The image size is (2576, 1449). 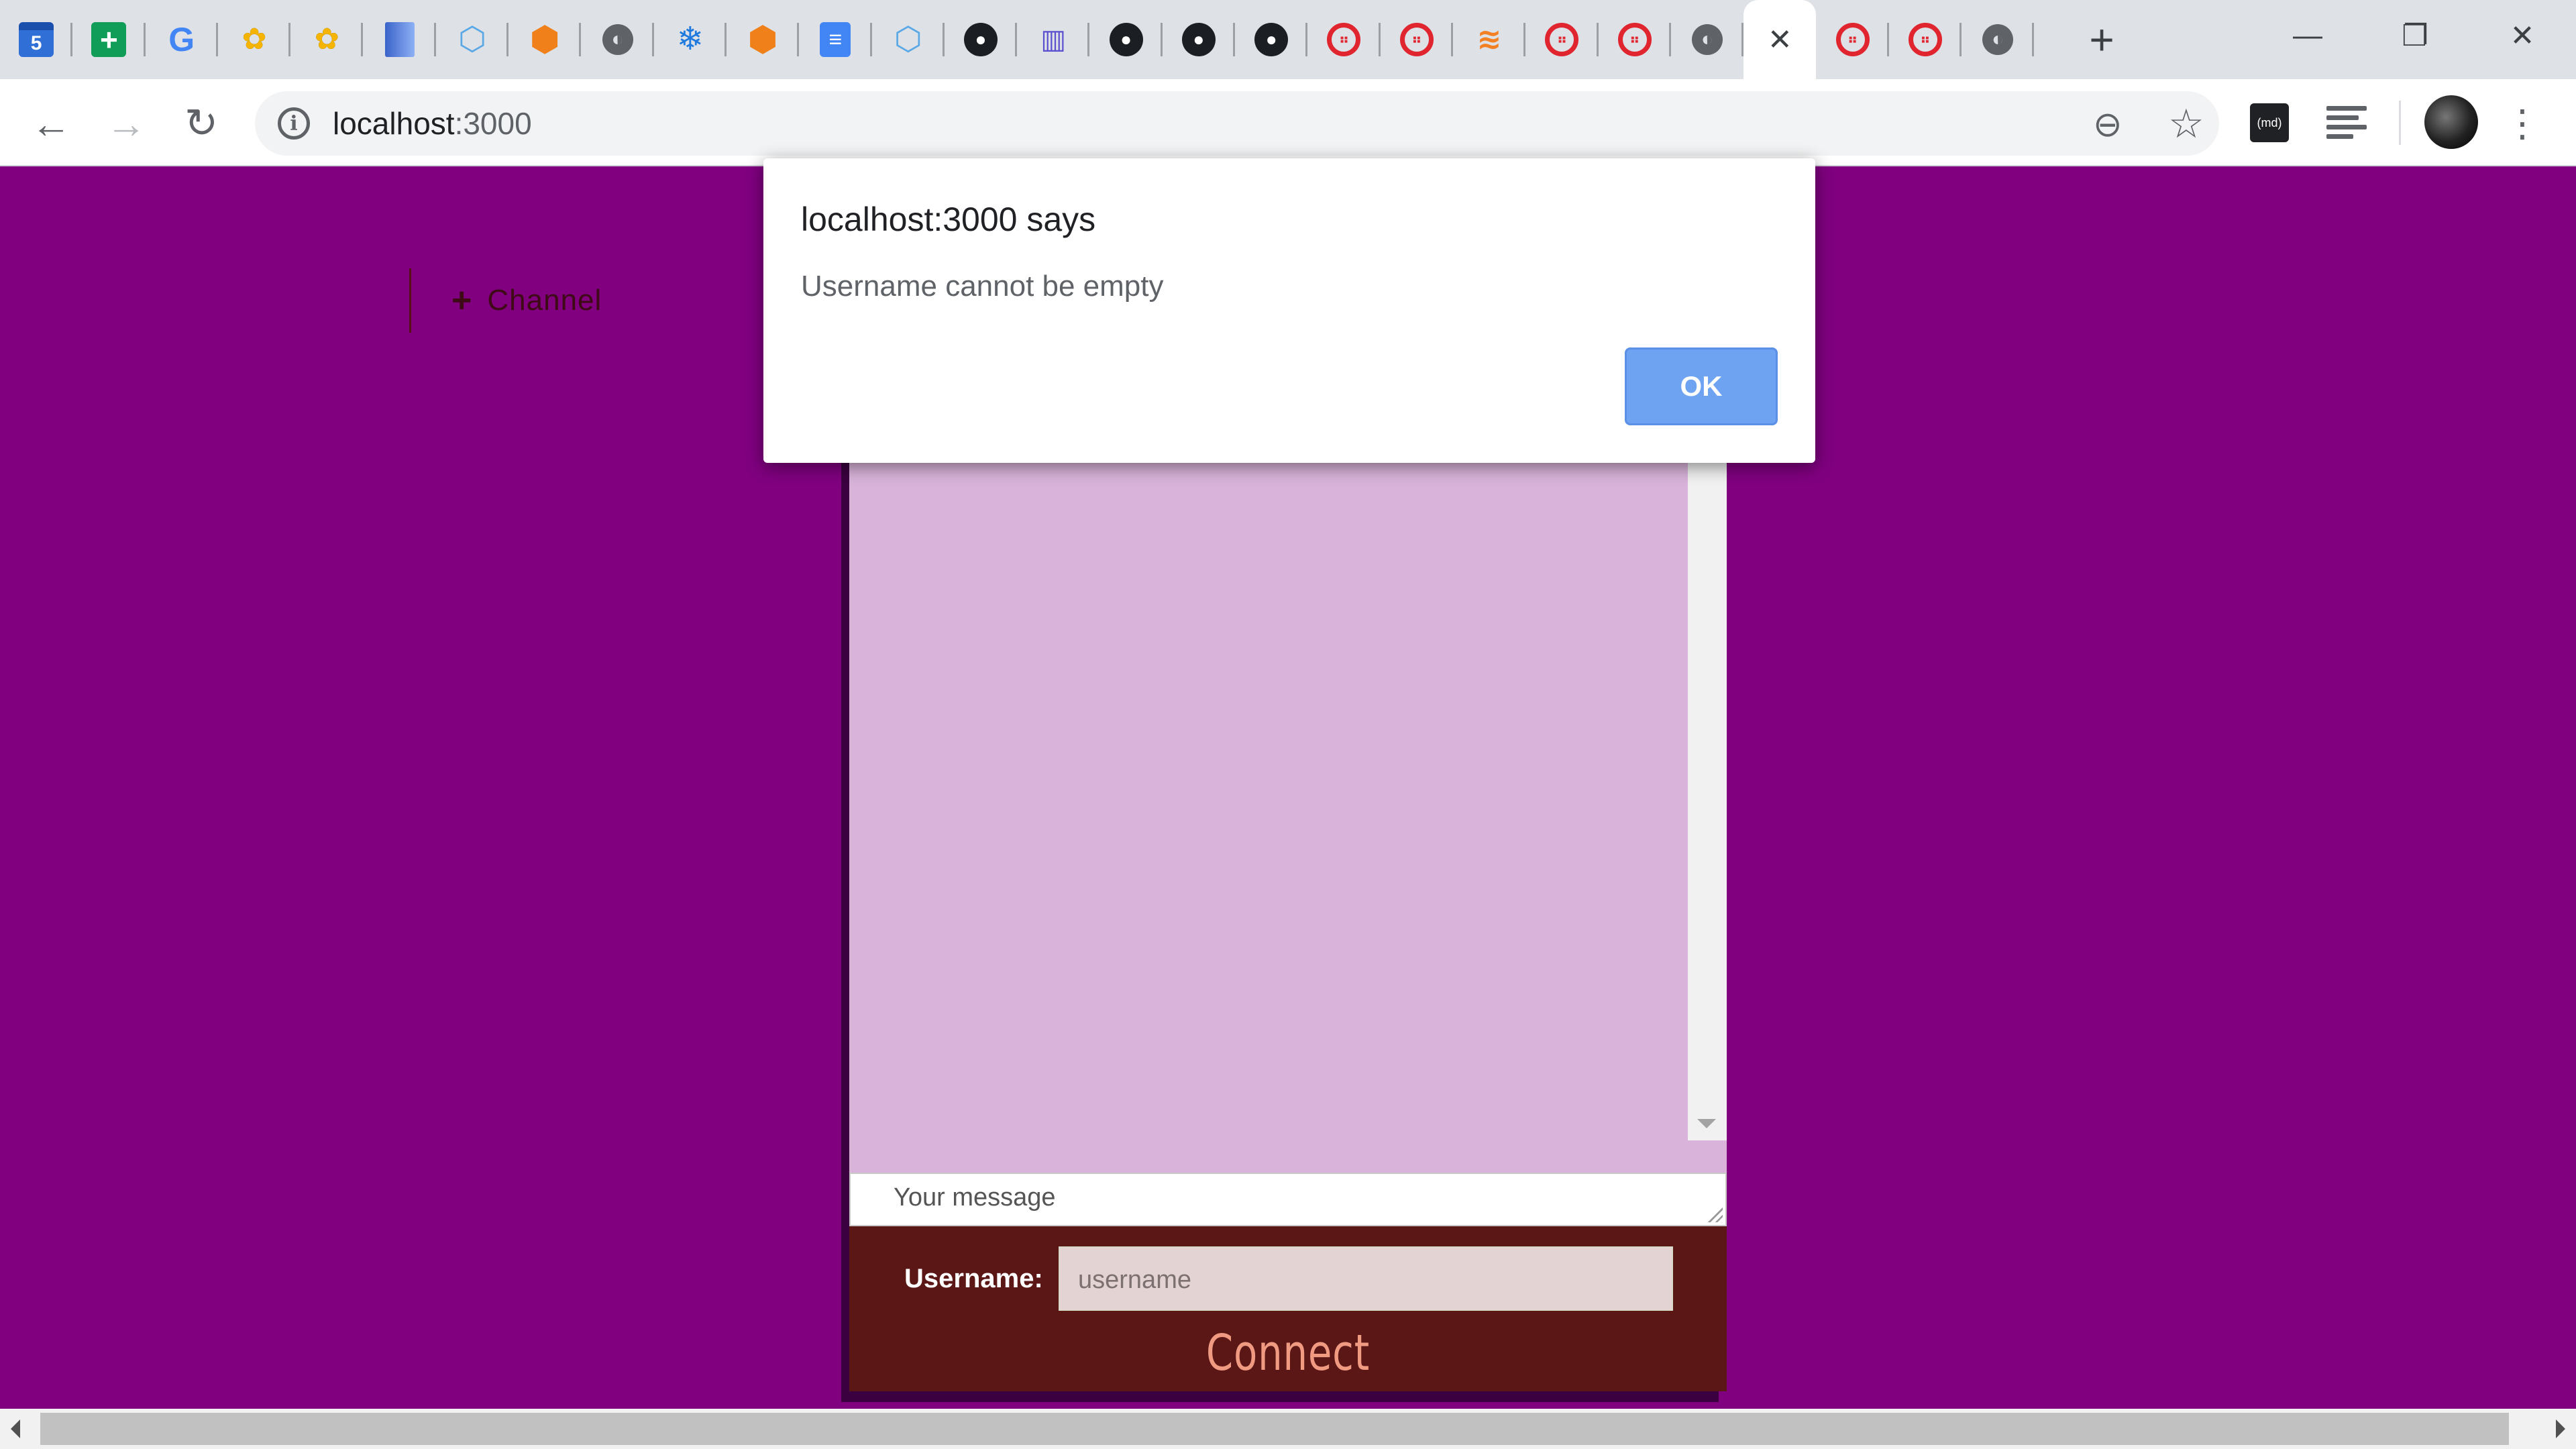 I want to click on resize-handle-icon, so click(x=1715, y=1215).